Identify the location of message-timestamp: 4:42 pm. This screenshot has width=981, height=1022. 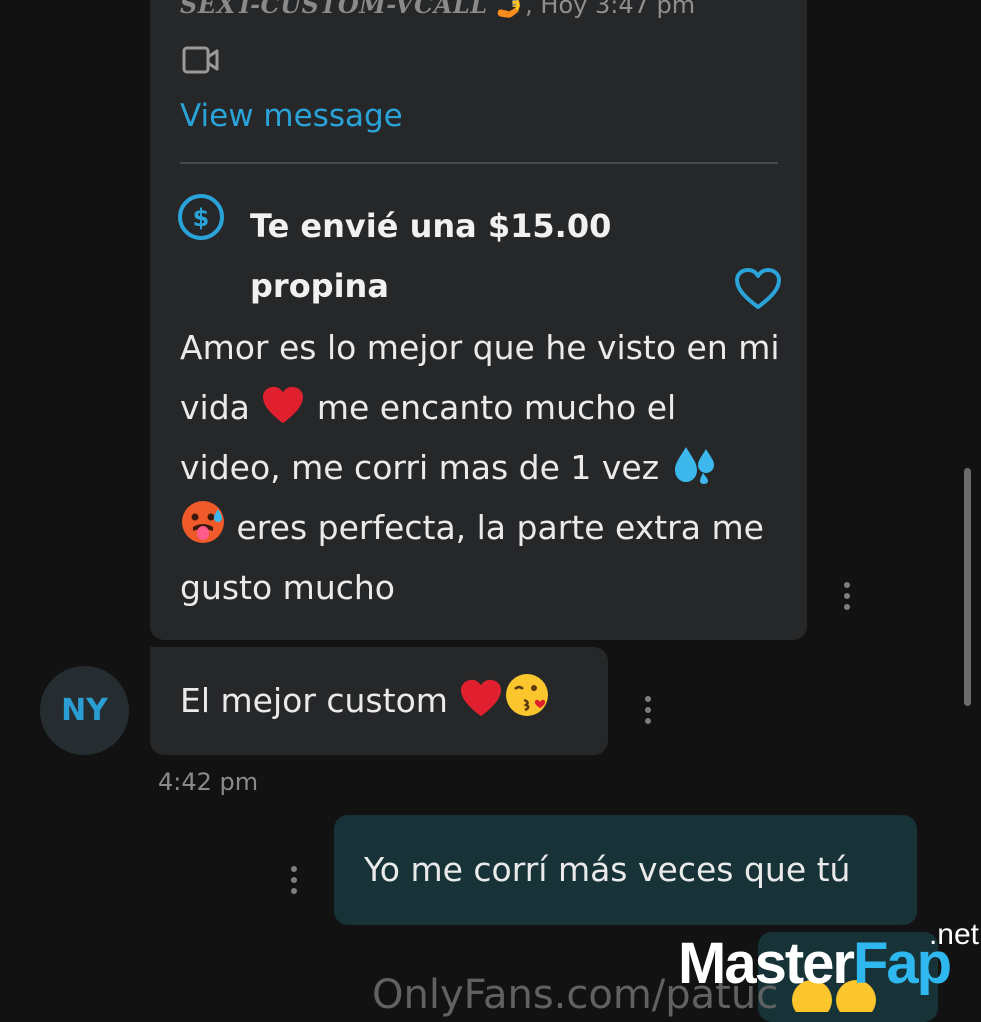
(208, 782).